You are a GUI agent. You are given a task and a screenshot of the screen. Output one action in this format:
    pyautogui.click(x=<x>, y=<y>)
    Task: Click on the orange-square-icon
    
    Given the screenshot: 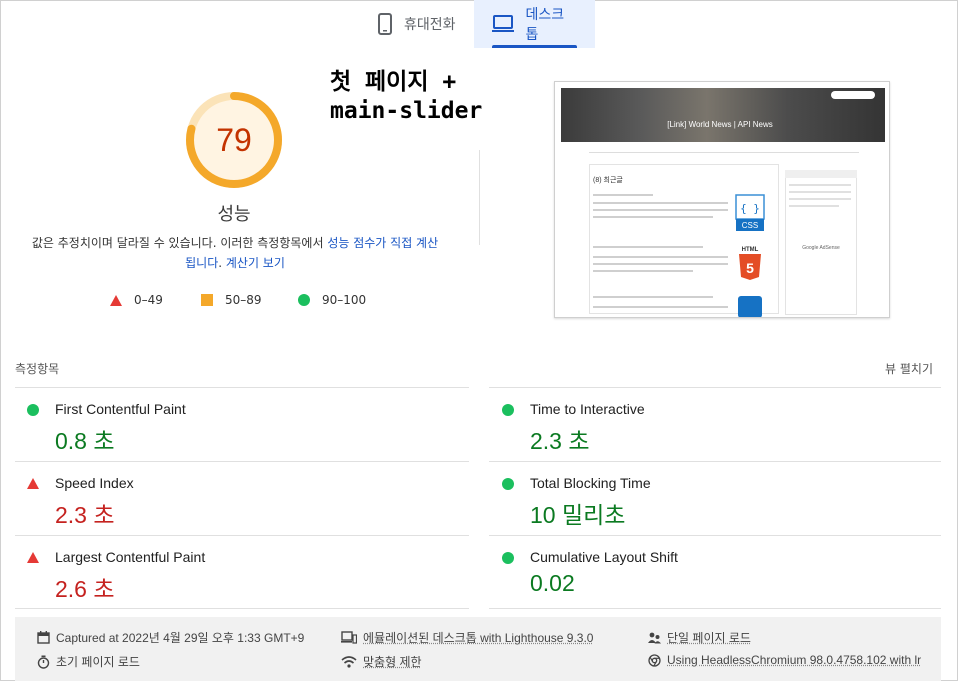 What is the action you would take?
    pyautogui.click(x=207, y=300)
    